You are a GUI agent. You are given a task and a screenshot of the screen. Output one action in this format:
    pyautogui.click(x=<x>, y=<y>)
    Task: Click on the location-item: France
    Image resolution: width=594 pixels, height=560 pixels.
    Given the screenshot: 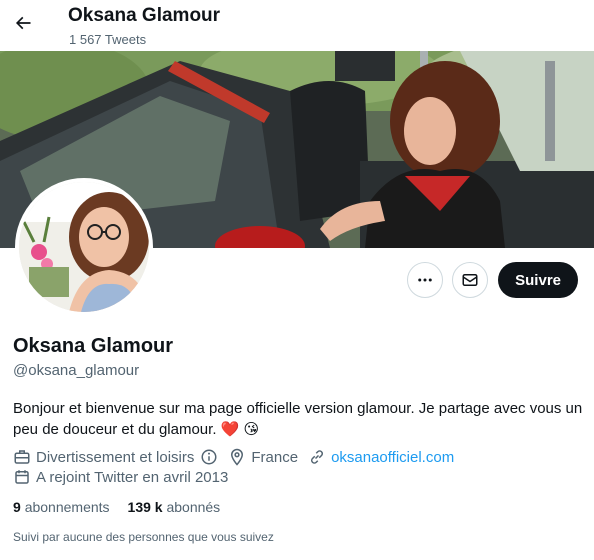 What is the action you would take?
    pyautogui.click(x=263, y=457)
    